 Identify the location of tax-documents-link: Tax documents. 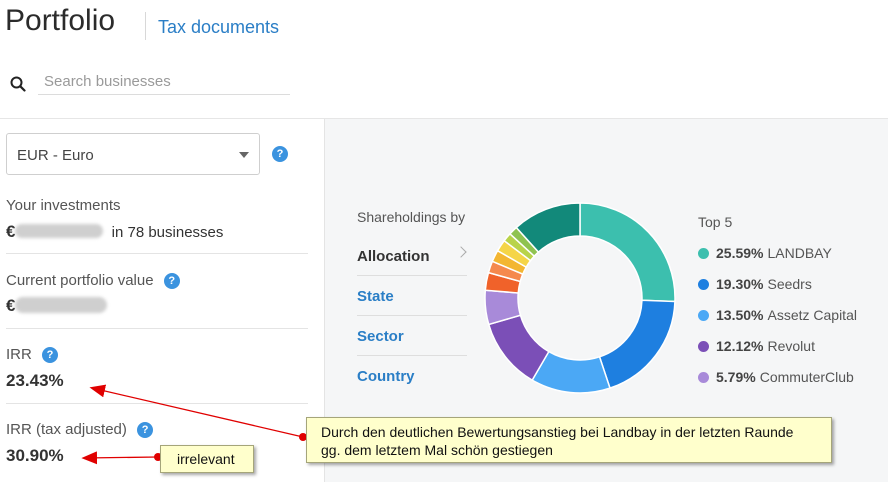
(218, 27).